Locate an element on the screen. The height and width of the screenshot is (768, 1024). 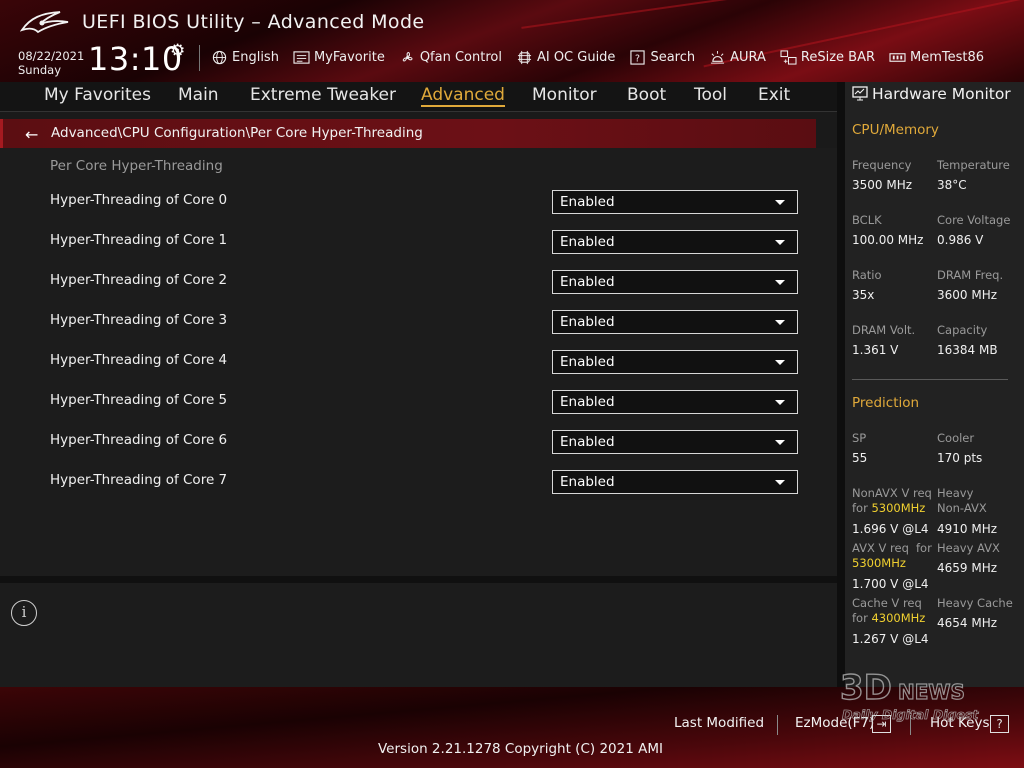
bclk-label: BCLK is located at coordinates (867, 220).